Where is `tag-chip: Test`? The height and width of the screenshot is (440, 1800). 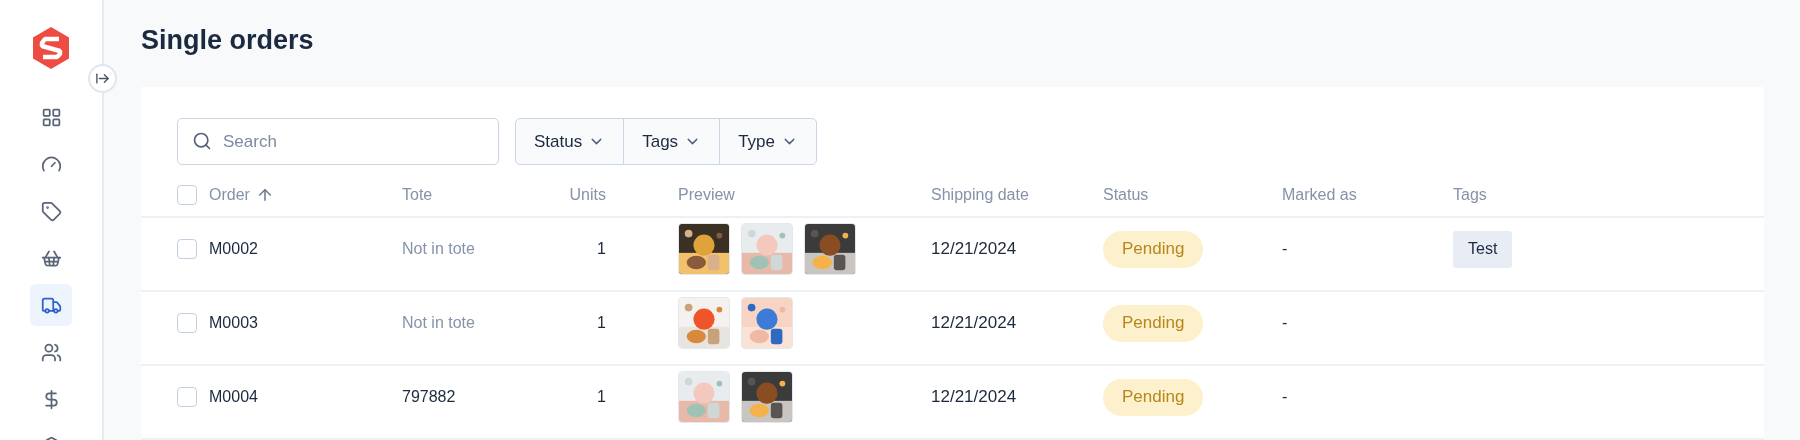 tag-chip: Test is located at coordinates (1483, 249).